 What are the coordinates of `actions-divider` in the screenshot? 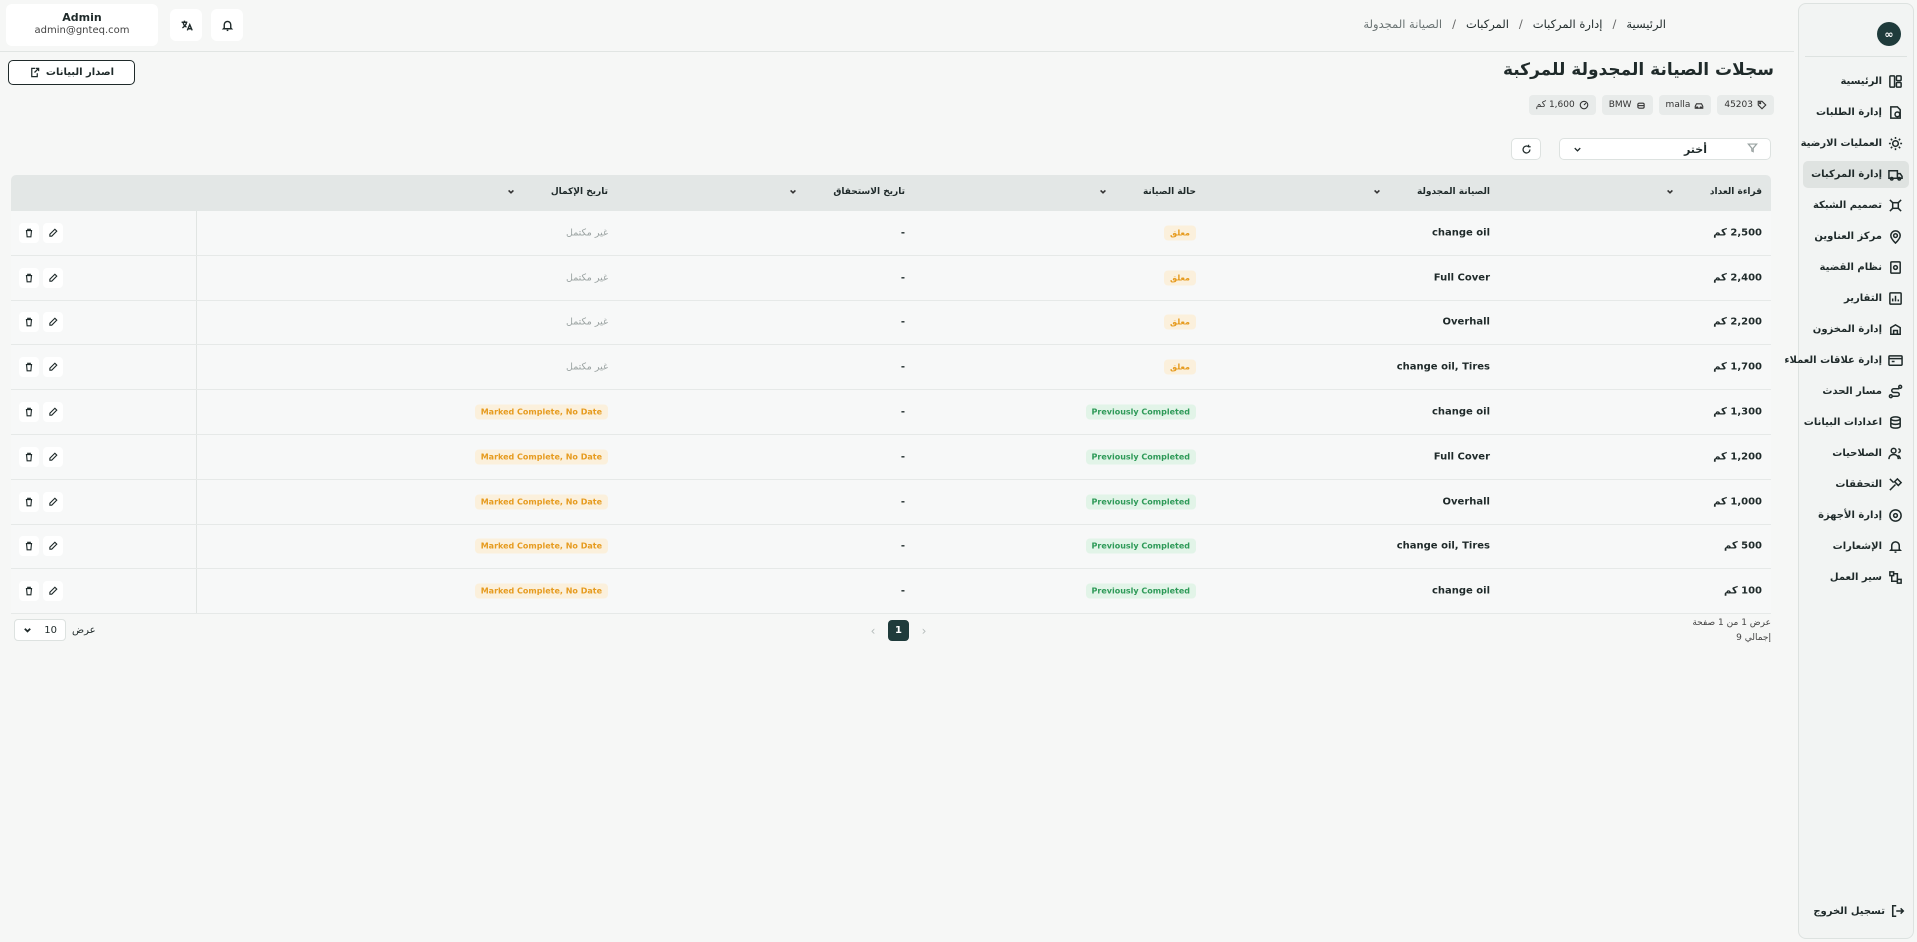 It's located at (196, 233).